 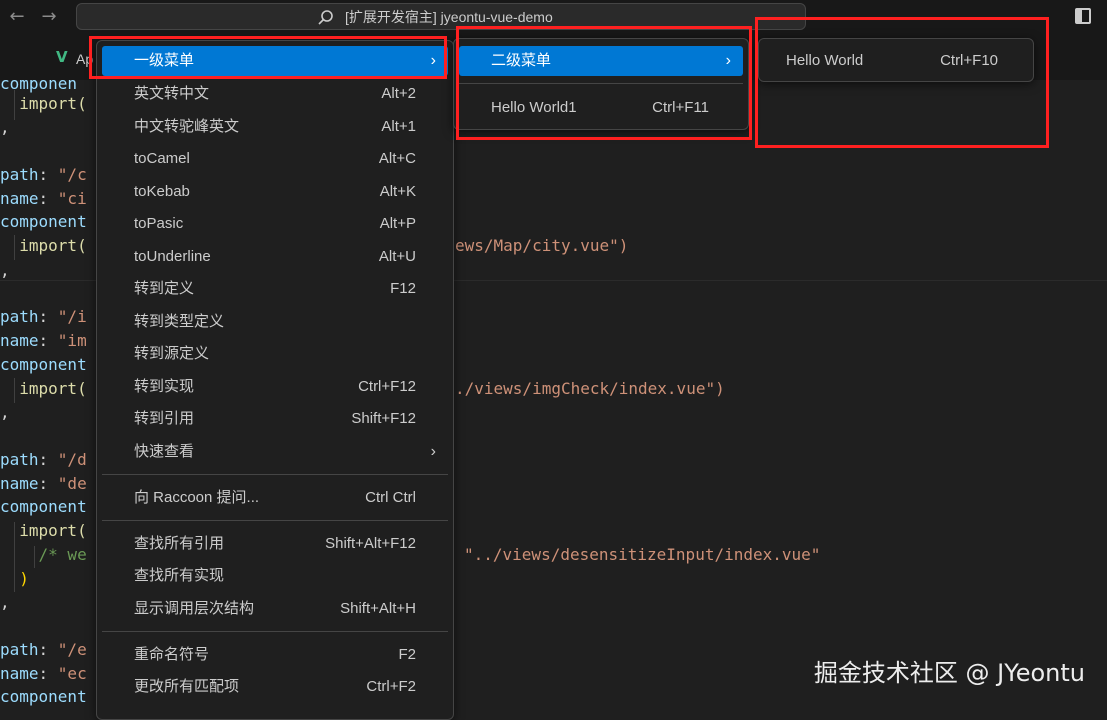 I want to click on code-line: /* we, so click(x=43, y=554).